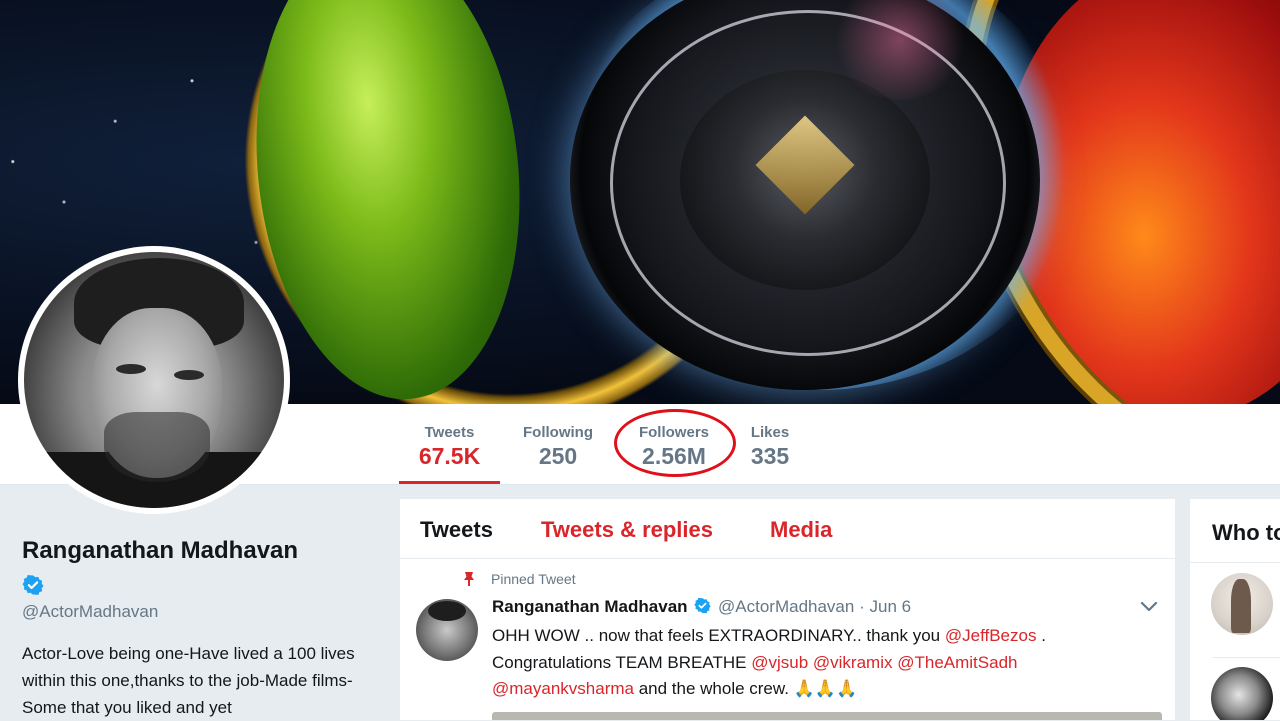 This screenshot has width=1280, height=721. I want to click on avatar-photo, so click(154, 380).